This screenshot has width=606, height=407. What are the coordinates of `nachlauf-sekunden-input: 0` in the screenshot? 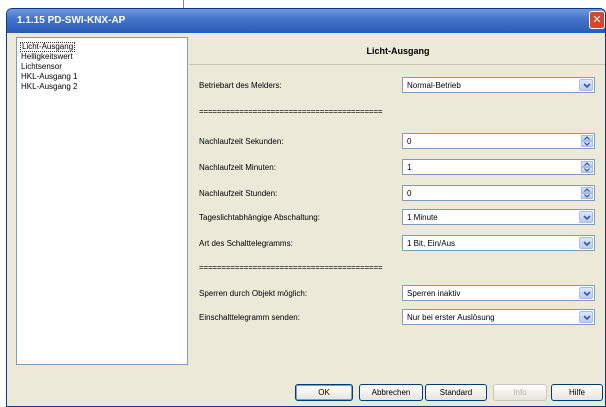 It's located at (498, 141).